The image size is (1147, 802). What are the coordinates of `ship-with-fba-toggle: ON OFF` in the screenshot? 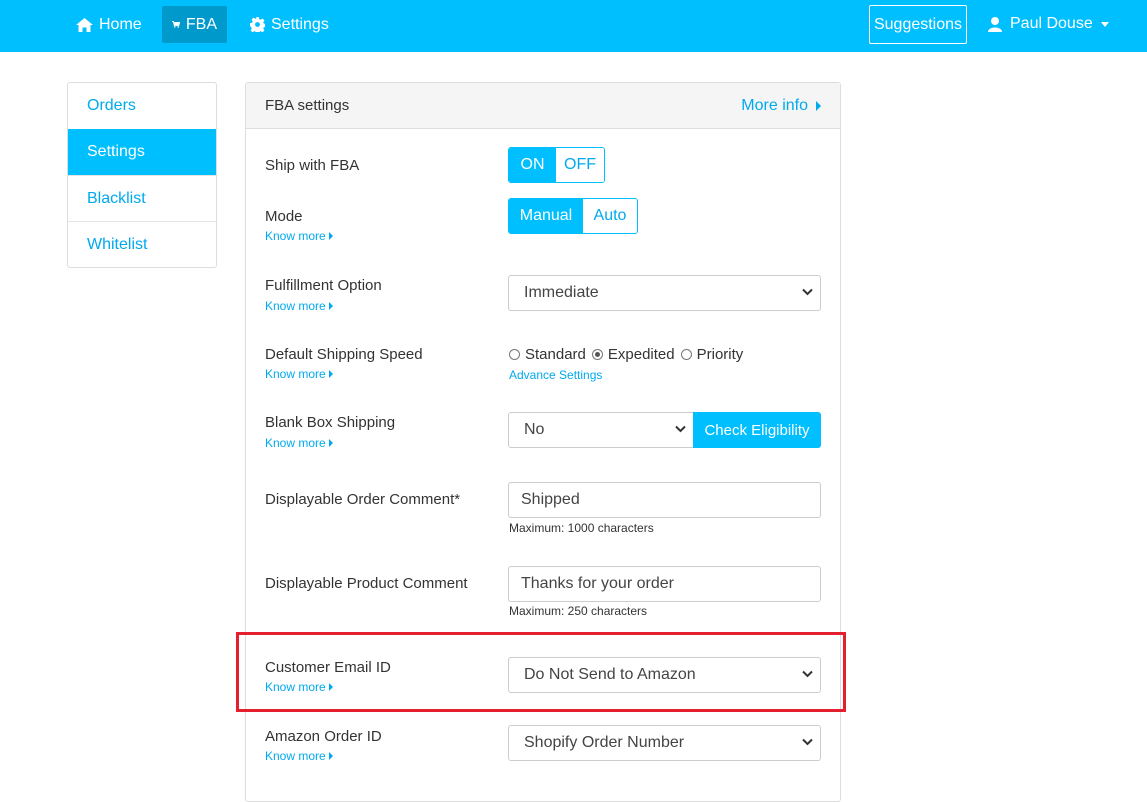 It's located at (556, 165).